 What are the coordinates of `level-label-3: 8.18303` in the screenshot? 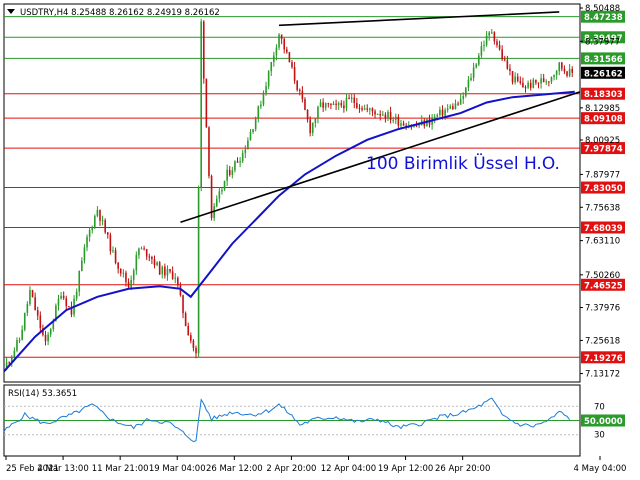 It's located at (603, 95).